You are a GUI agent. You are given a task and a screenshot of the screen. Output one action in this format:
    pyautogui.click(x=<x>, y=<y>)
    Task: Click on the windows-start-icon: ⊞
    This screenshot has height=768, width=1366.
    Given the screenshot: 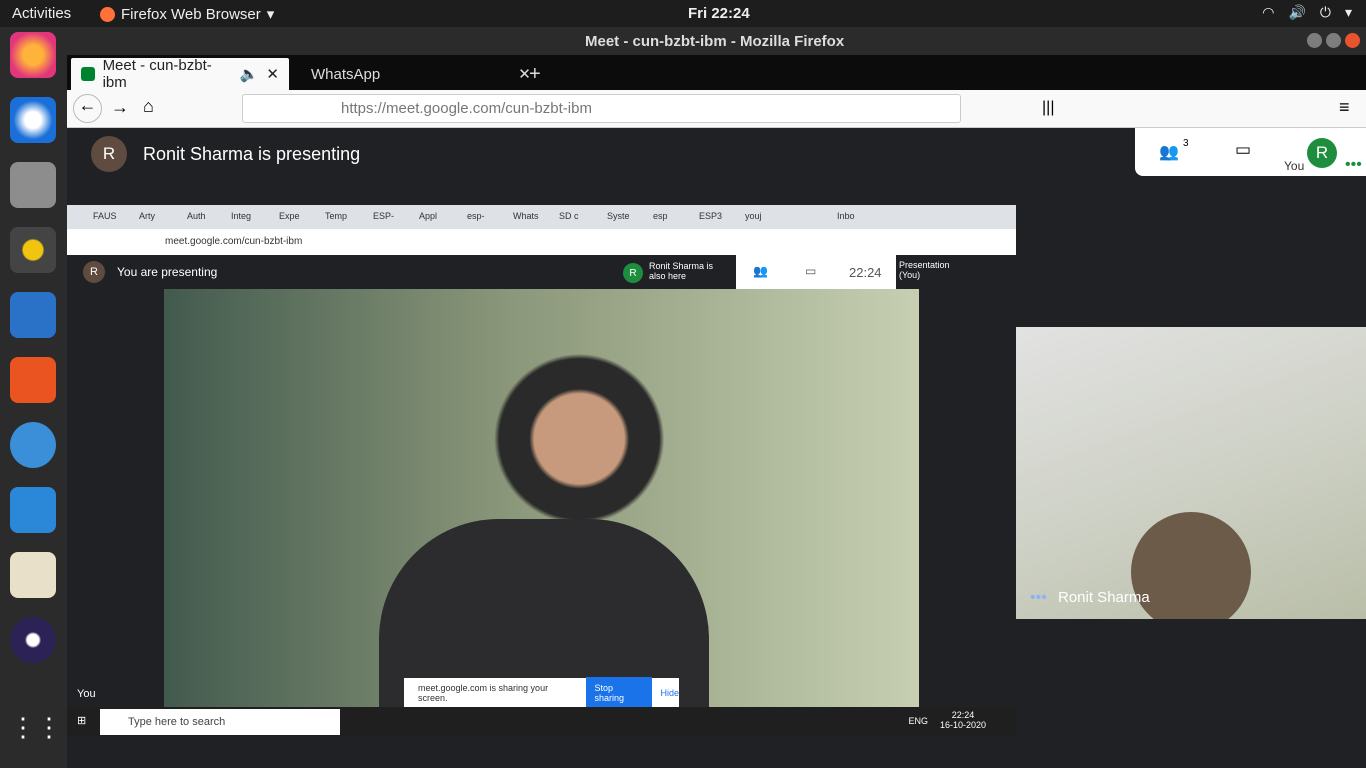 What is the action you would take?
    pyautogui.click(x=82, y=721)
    